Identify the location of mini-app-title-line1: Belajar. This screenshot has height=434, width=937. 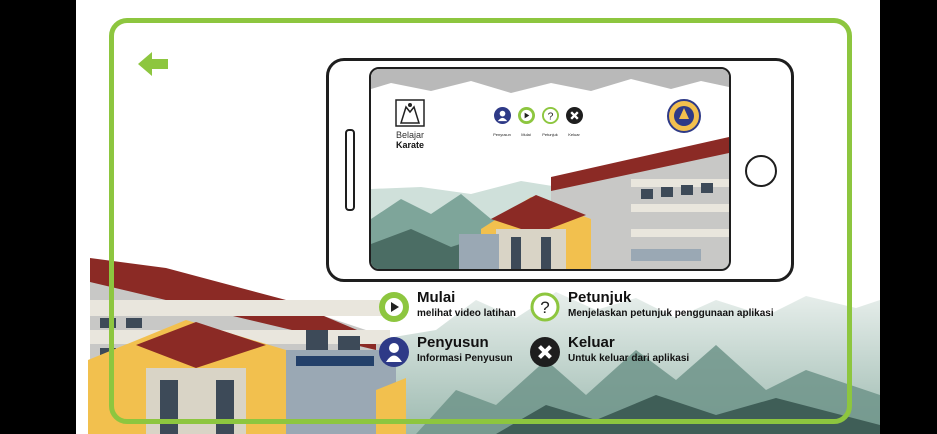
(410, 135).